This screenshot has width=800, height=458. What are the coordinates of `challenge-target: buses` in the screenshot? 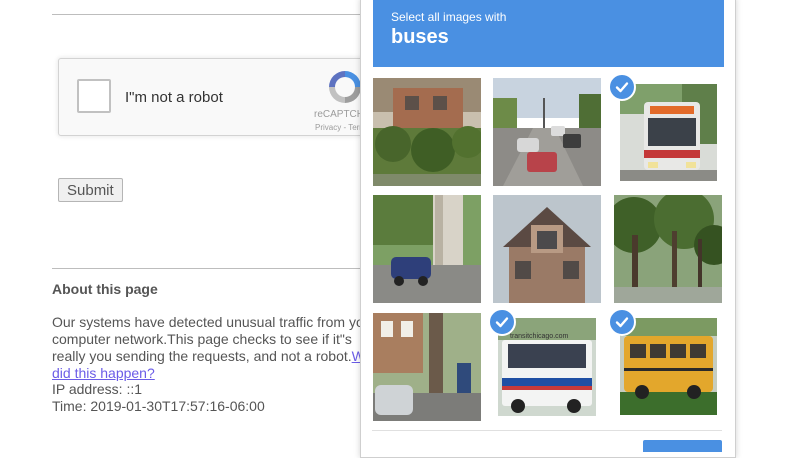 It's located at (420, 37).